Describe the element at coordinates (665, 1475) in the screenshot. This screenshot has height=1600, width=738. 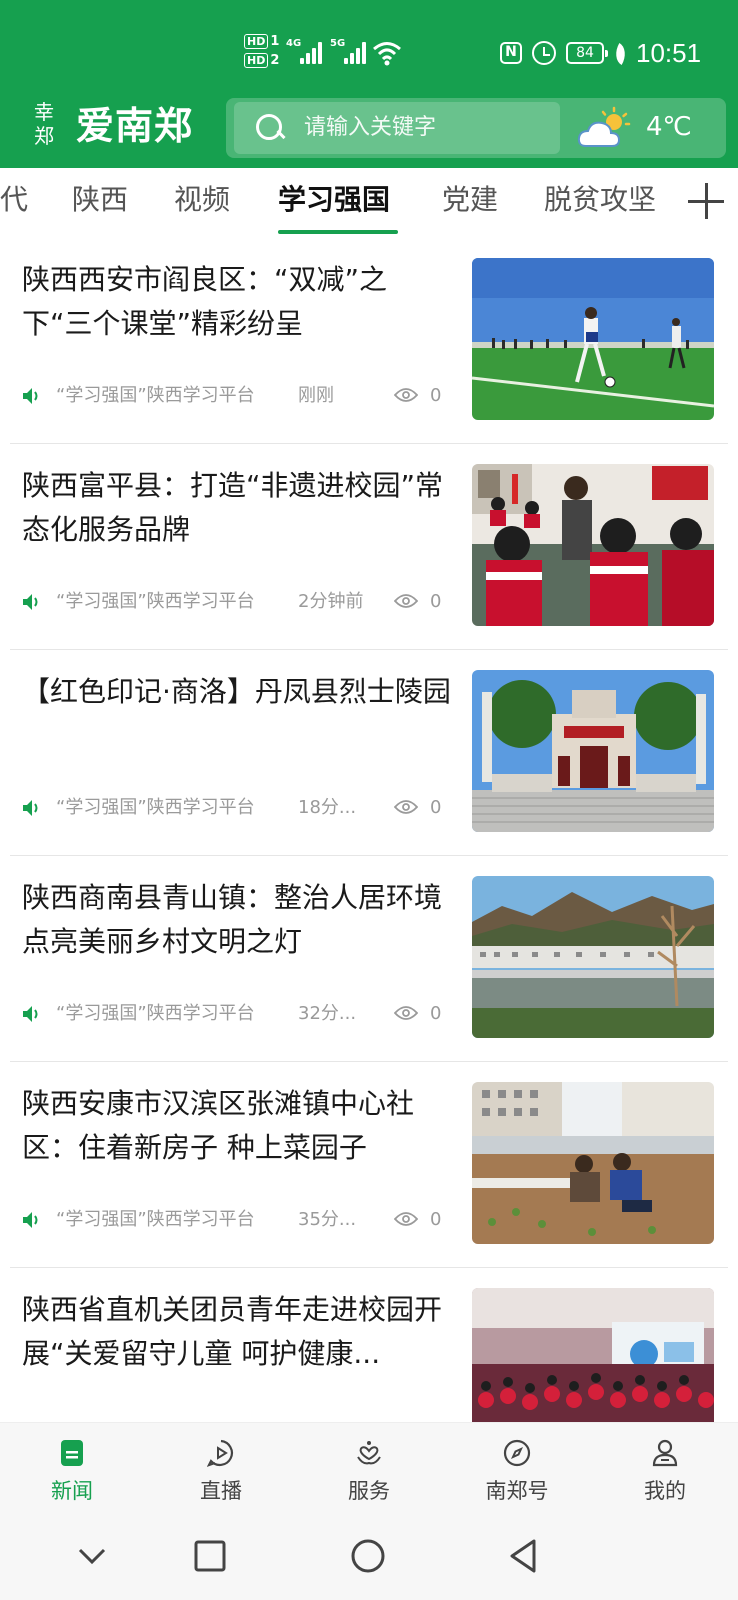
I see `nav-profile: 我的` at that location.